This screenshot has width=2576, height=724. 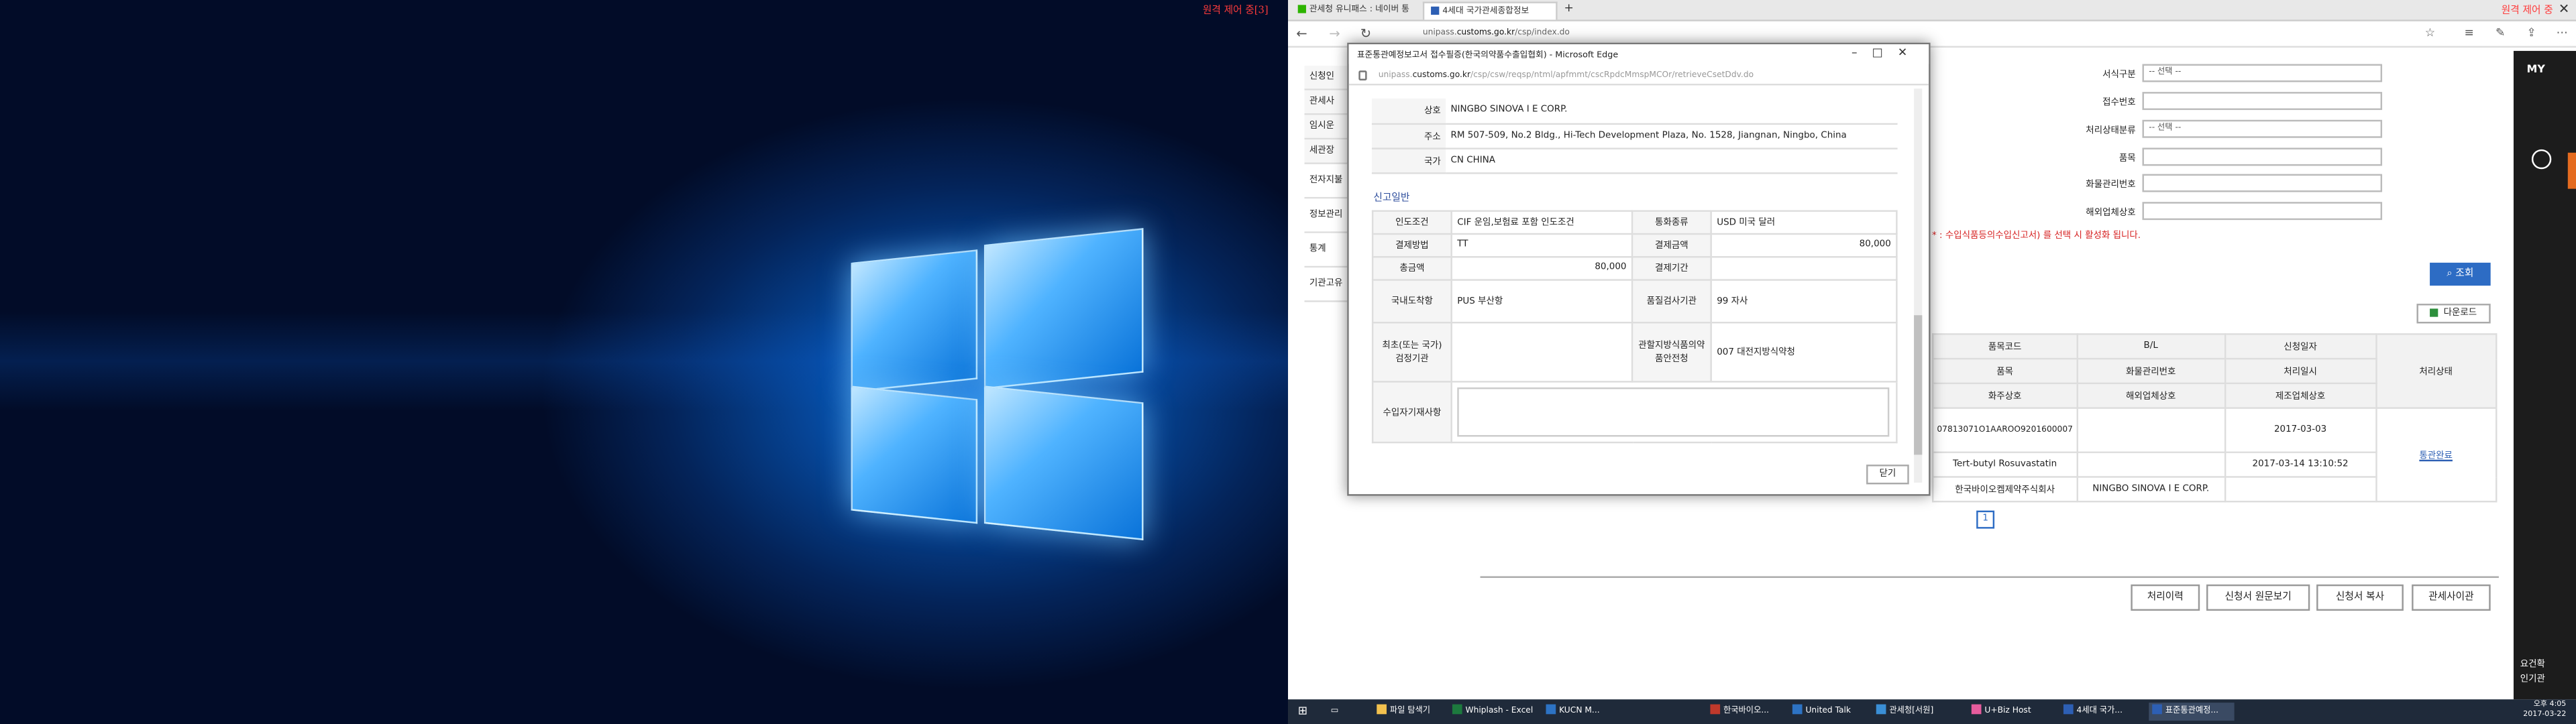 I want to click on remote-control-label: 원격 제어 중[3], so click(x=1235, y=11).